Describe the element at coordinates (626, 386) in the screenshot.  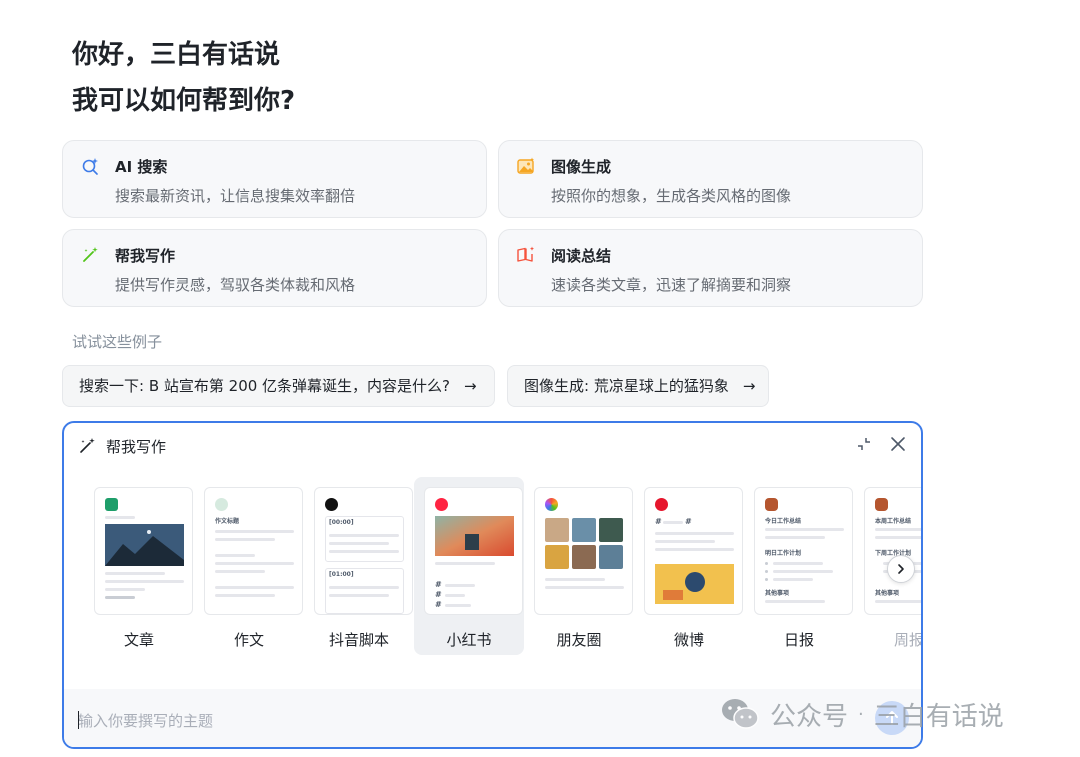
I see `example-text: 图像生成: 荒凉星球上的猛犸象` at that location.